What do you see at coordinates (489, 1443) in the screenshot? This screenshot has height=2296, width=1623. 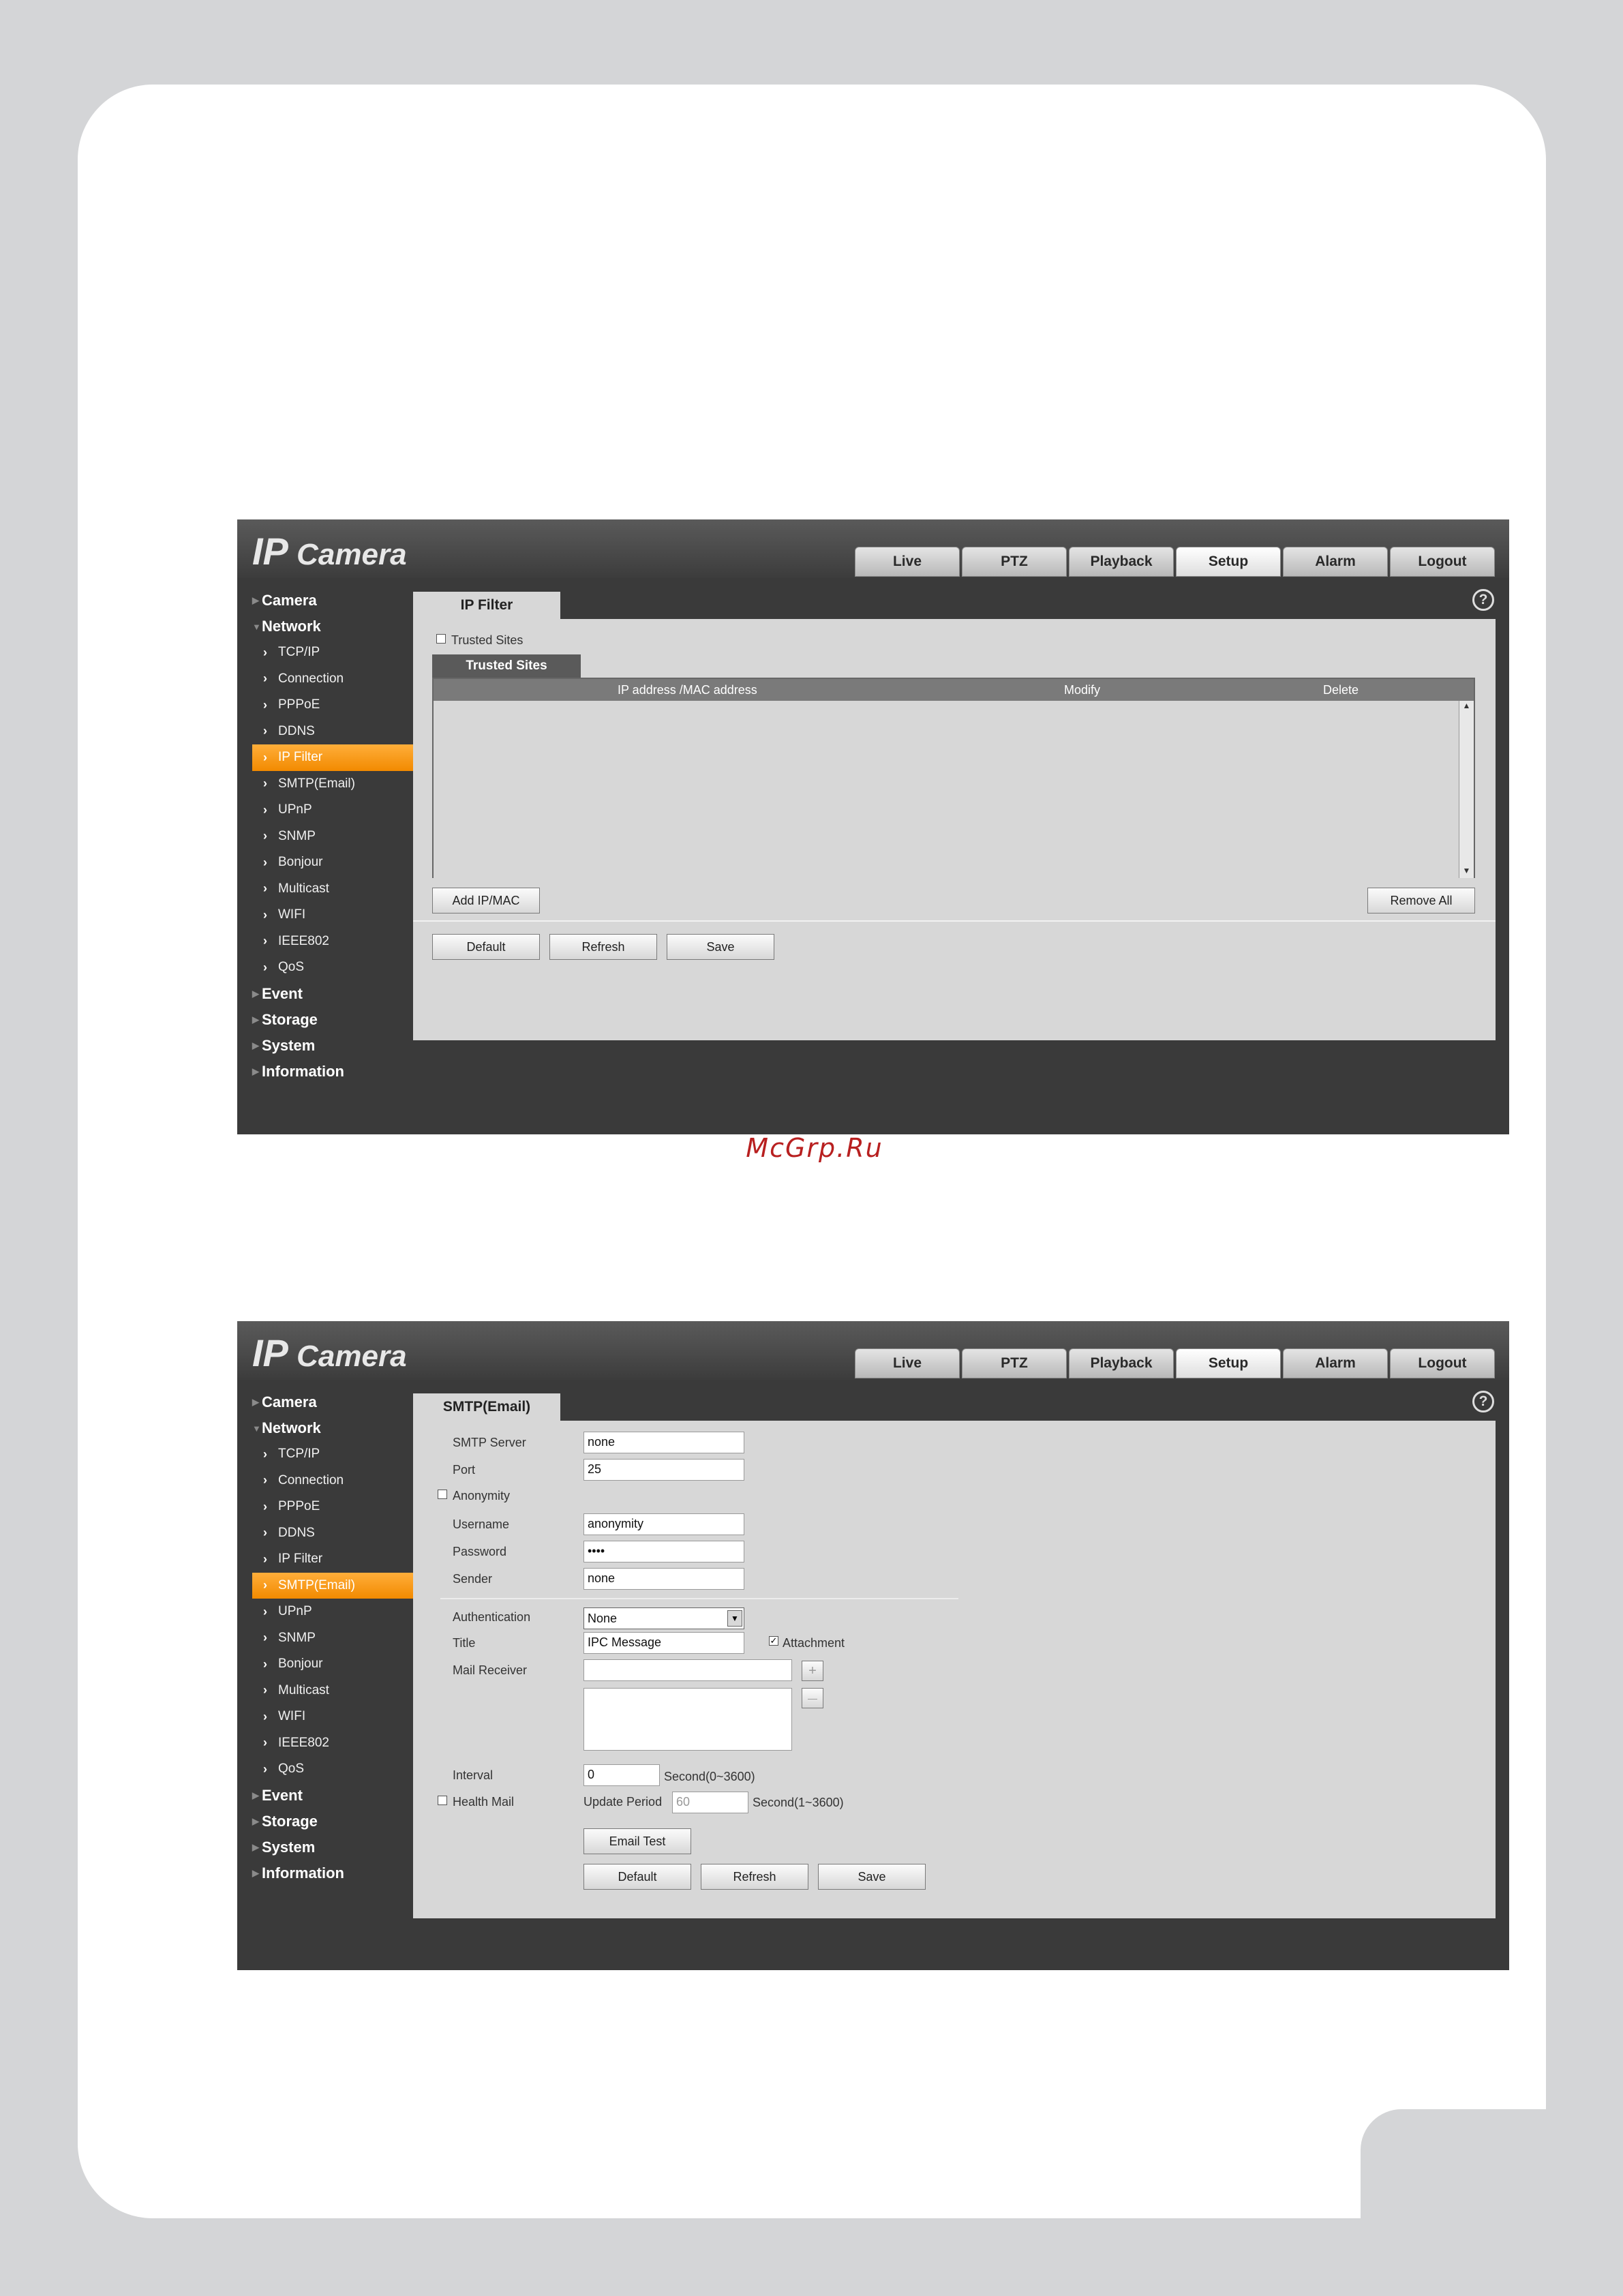 I see `smtp-server-label: SMTP Server` at bounding box center [489, 1443].